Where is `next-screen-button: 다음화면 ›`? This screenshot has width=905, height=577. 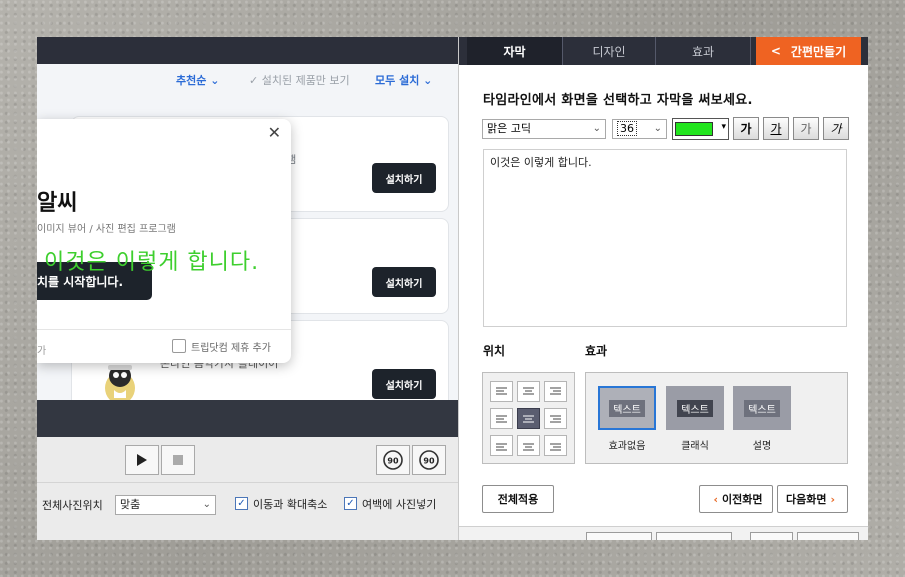 next-screen-button: 다음화면 › is located at coordinates (812, 499).